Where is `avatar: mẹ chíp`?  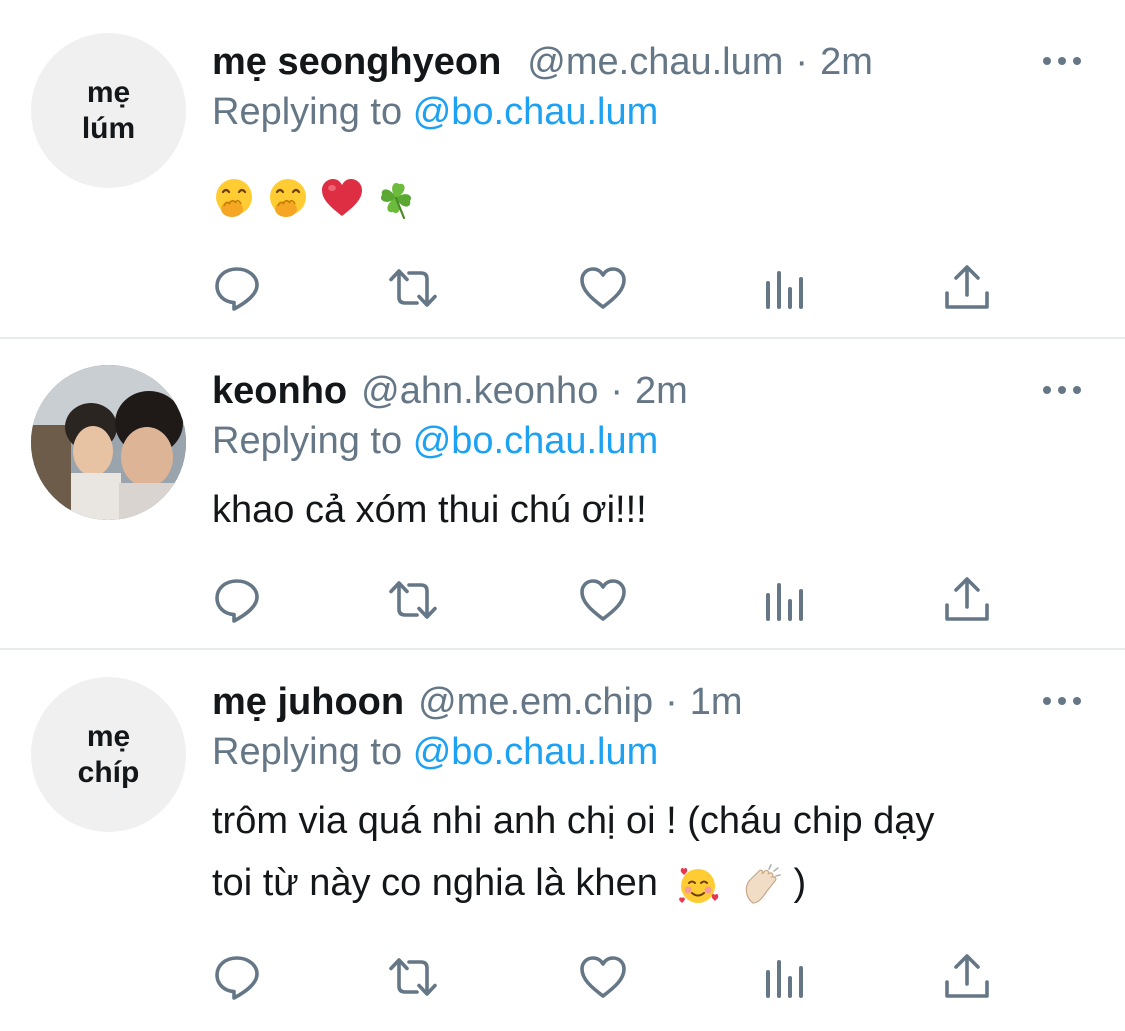 avatar: mẹ chíp is located at coordinates (108, 754).